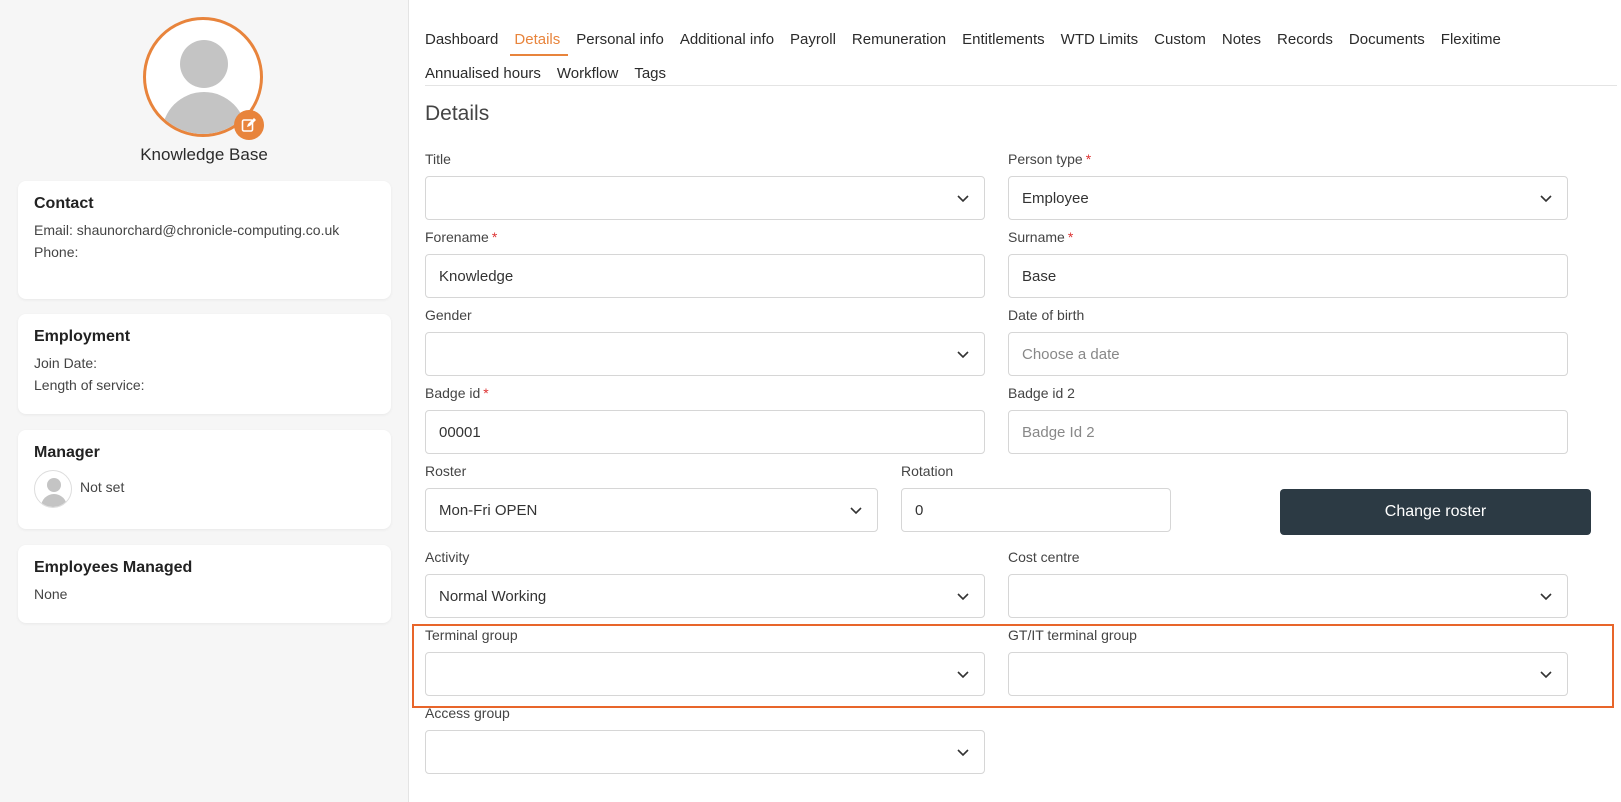 The height and width of the screenshot is (802, 1621). What do you see at coordinates (204, 584) in the screenshot?
I see `employees-managed-card: Employees Managed None` at bounding box center [204, 584].